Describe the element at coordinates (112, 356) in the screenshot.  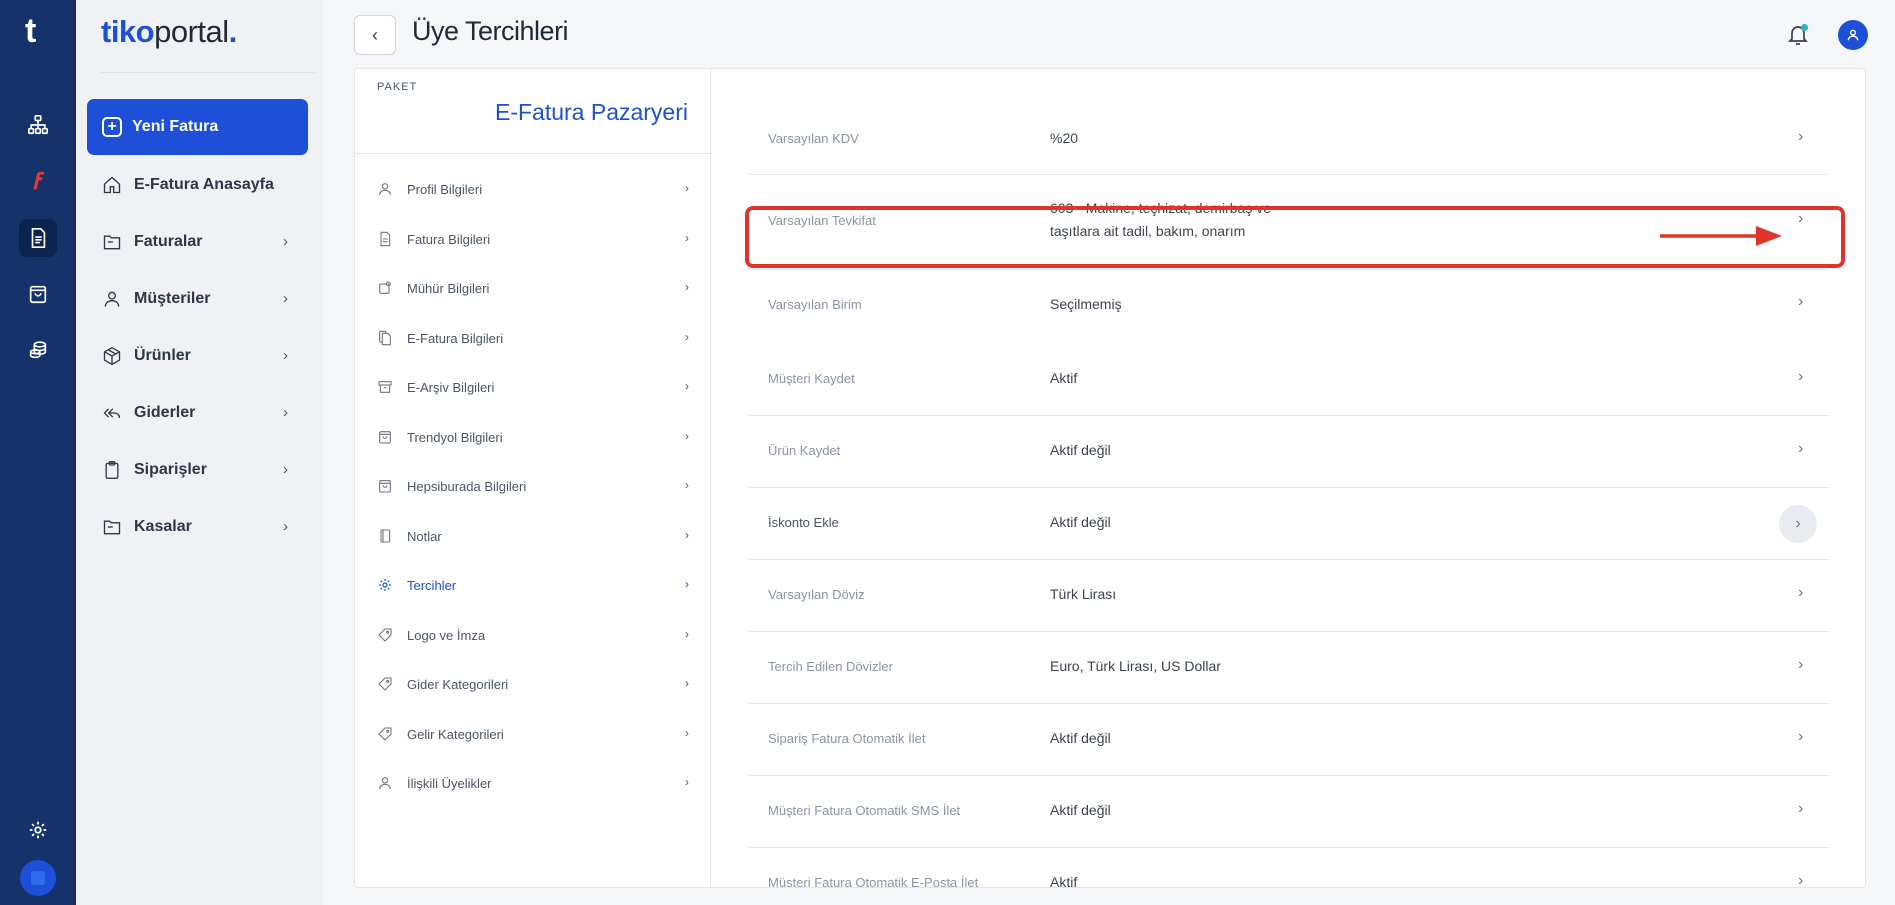
I see `box-icon` at that location.